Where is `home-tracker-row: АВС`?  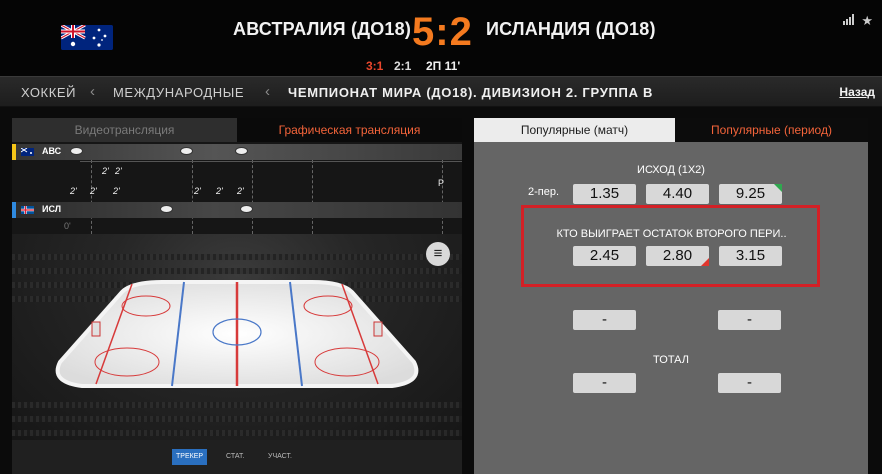
home-tracker-row: АВС is located at coordinates (237, 152).